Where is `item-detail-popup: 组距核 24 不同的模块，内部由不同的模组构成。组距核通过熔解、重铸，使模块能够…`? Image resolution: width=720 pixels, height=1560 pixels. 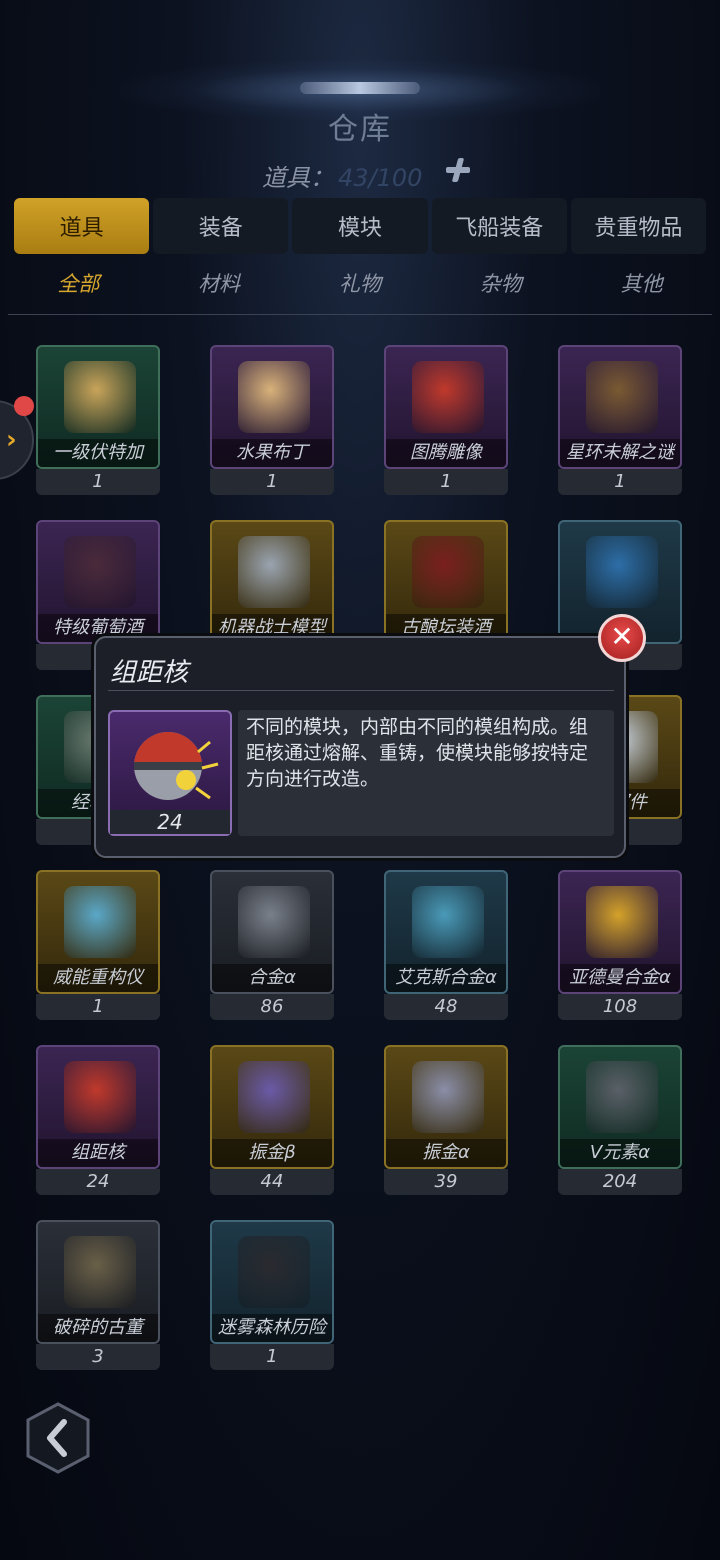
item-detail-popup: 组距核 24 不同的模块，内部由不同的模组构成。组距核通过熔解、重铸，使模块能够… is located at coordinates (360, 747).